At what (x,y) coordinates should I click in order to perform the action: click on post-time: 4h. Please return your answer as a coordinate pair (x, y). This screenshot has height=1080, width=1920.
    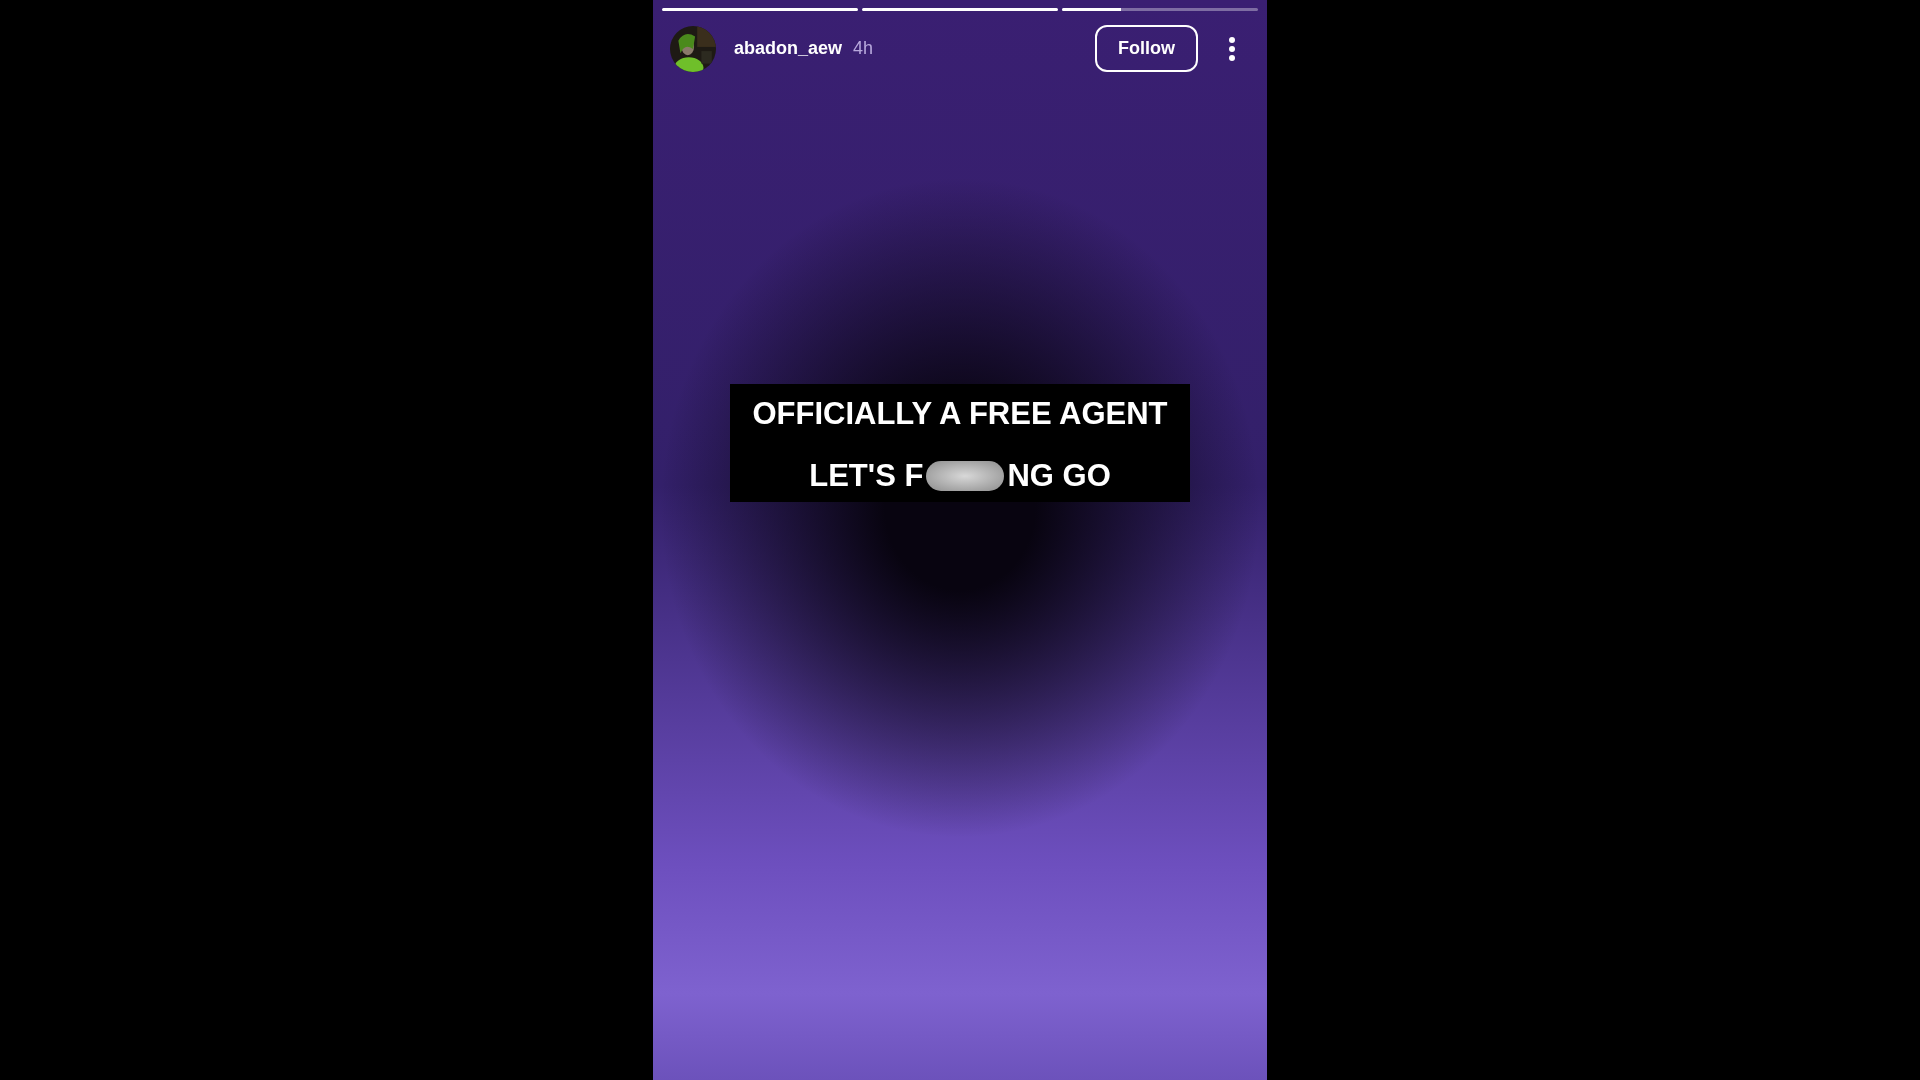
    Looking at the image, I should click on (863, 48).